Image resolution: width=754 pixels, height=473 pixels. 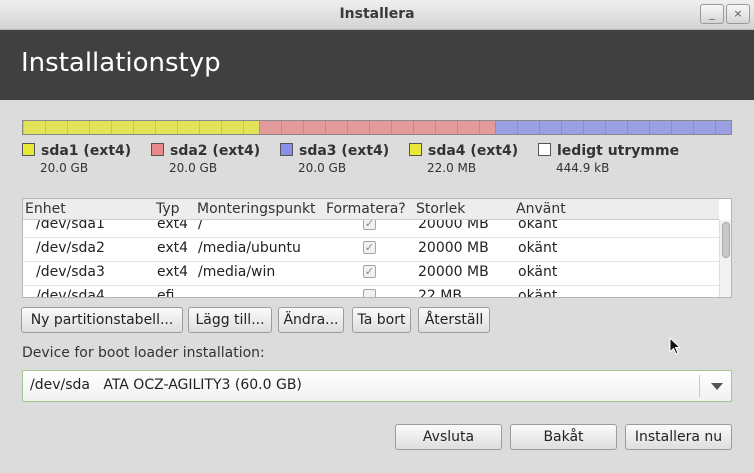 What do you see at coordinates (440, 209) in the screenshot?
I see `header-storlek: Storlek` at bounding box center [440, 209].